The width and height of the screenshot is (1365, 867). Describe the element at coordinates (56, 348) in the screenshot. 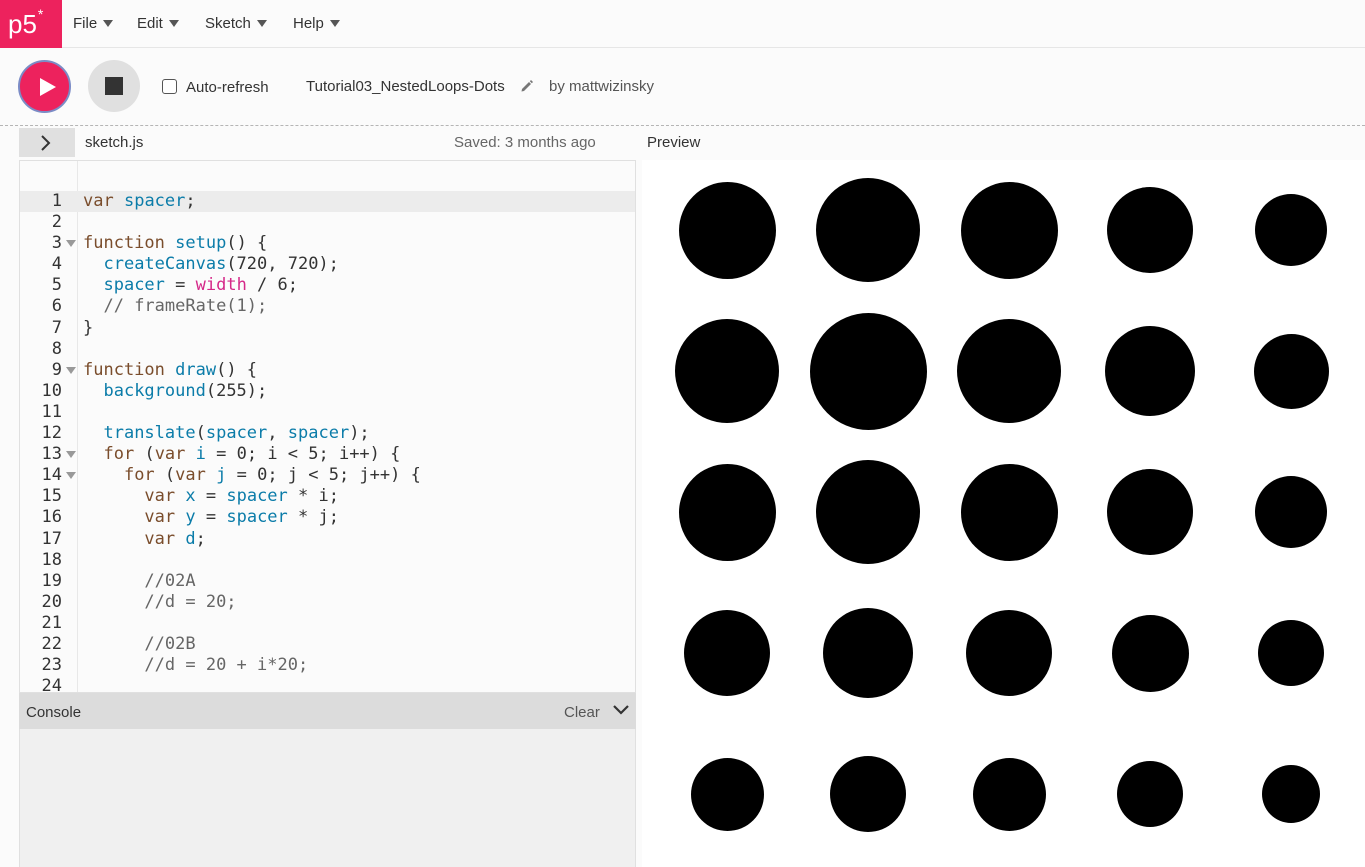

I see `line-number: 8` at that location.